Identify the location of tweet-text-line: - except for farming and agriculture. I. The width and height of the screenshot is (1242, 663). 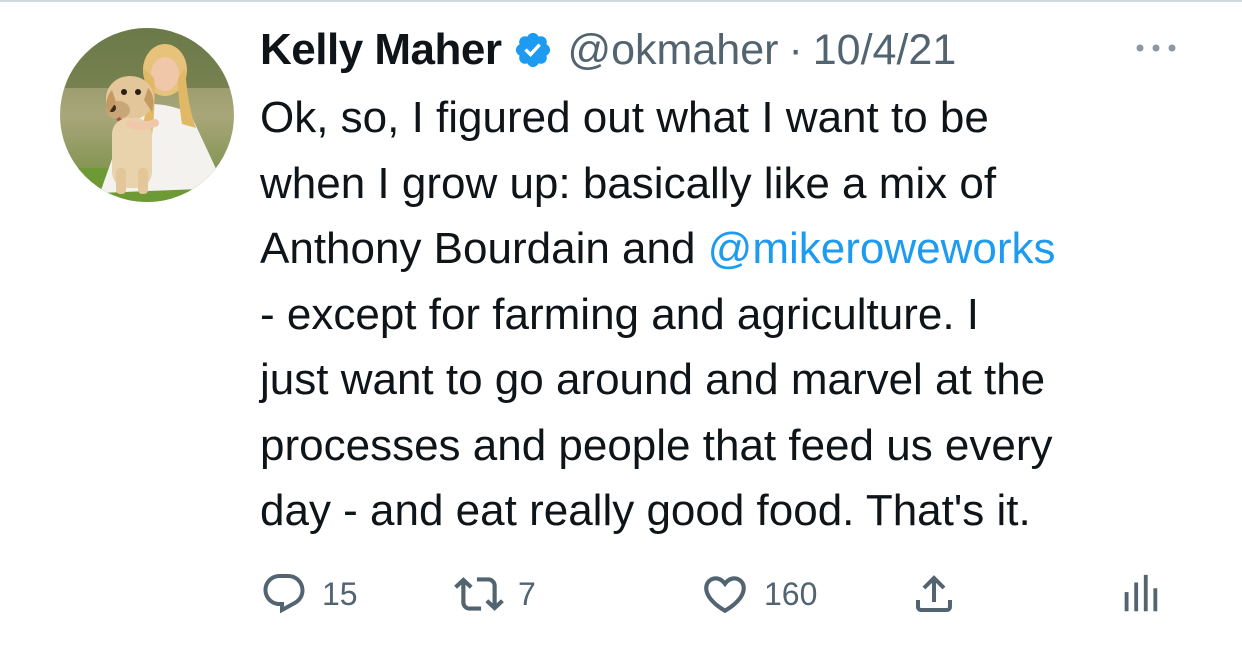
(619, 314).